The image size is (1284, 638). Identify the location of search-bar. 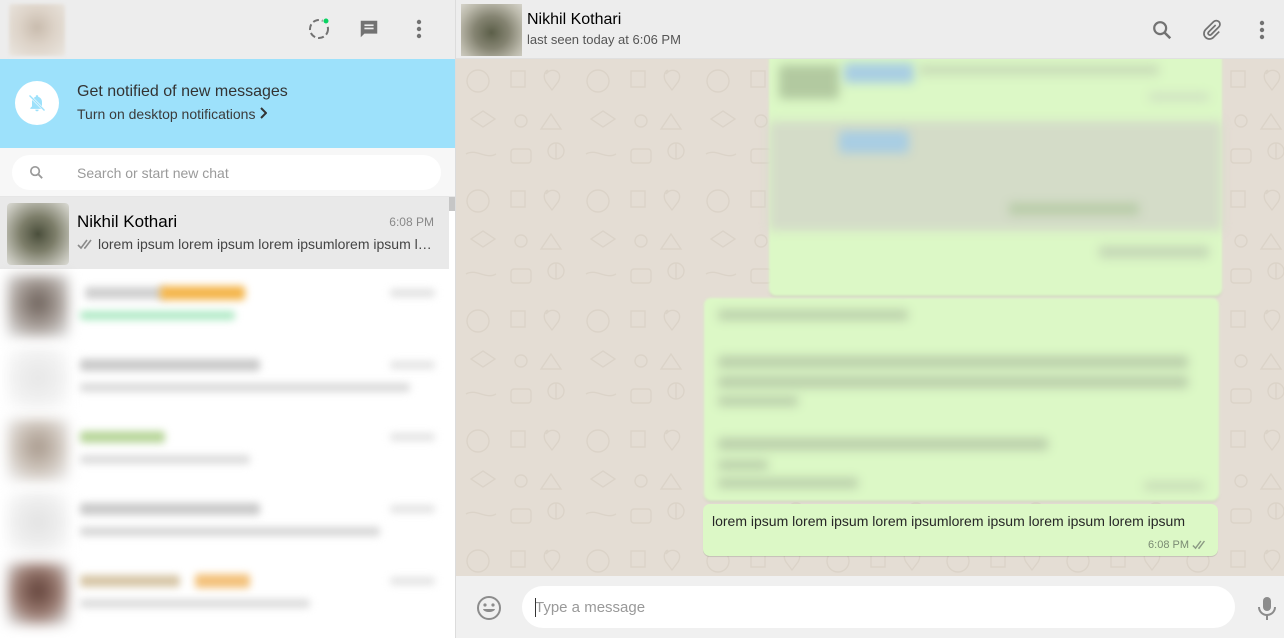
(227, 172).